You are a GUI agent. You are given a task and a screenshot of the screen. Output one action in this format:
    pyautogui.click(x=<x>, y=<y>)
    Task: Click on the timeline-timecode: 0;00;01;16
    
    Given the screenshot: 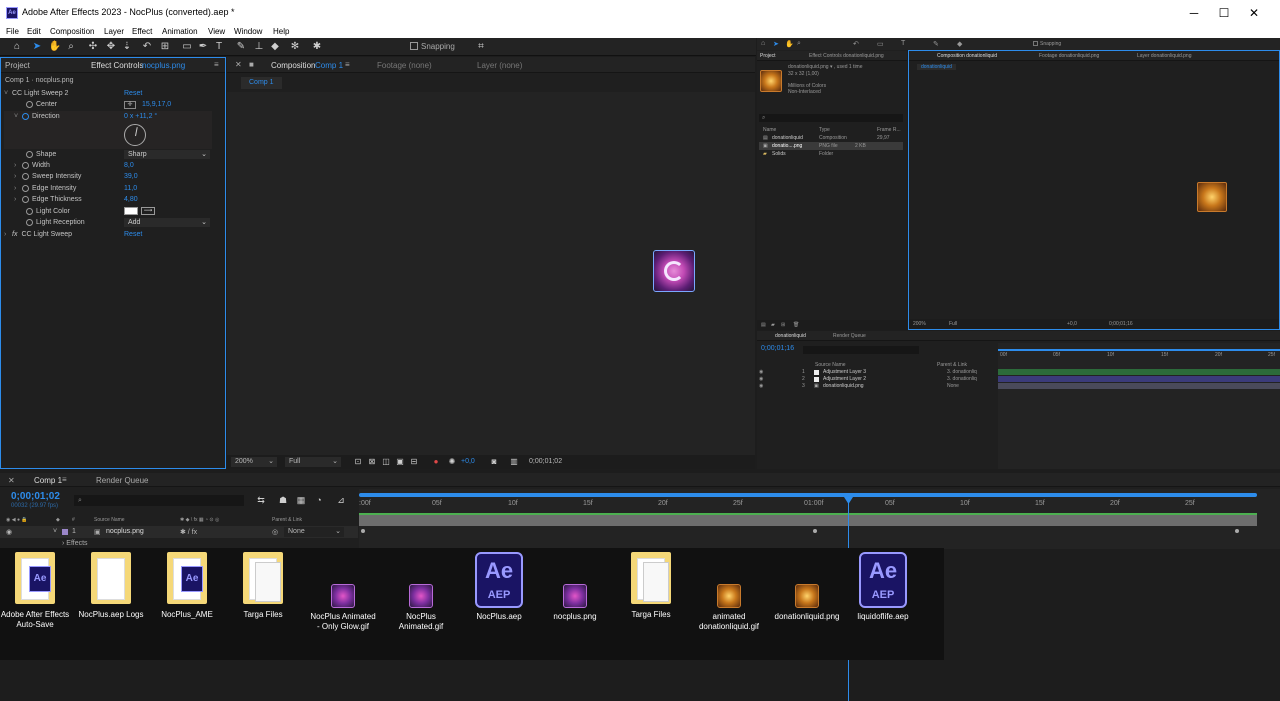 What is the action you would take?
    pyautogui.click(x=777, y=348)
    